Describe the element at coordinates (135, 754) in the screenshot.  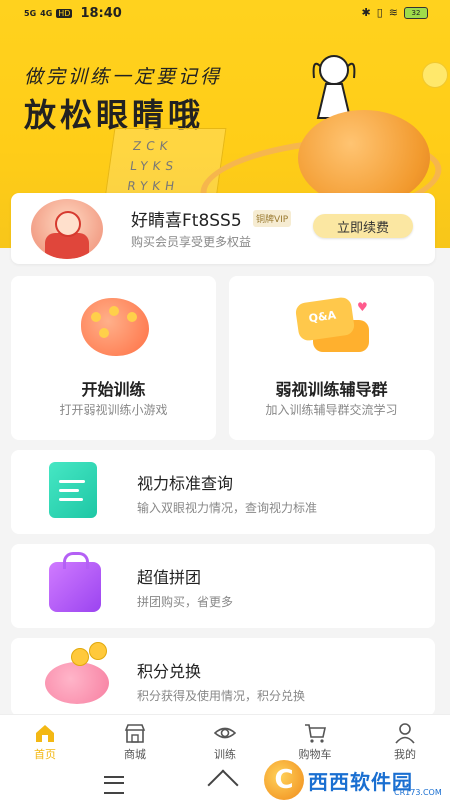
I see `tab-label: 商城` at that location.